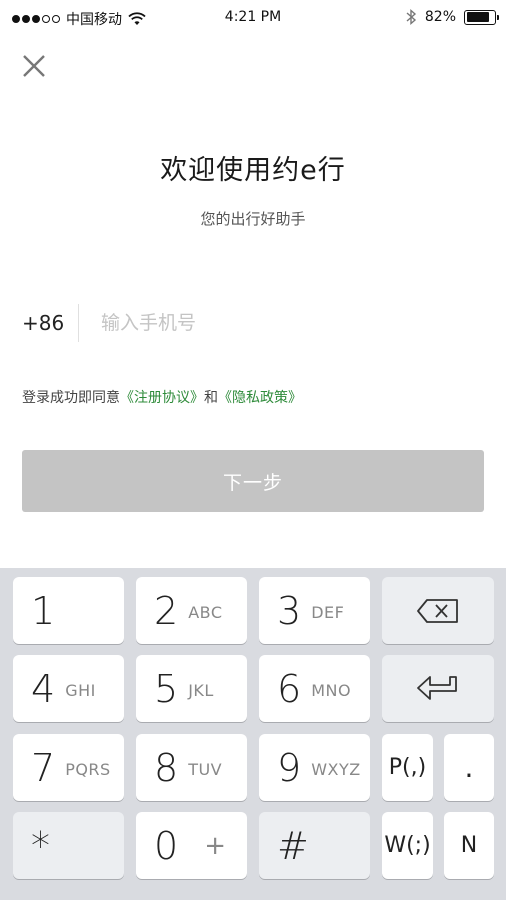  I want to click on privacy-link: 《隐私政策》, so click(260, 398).